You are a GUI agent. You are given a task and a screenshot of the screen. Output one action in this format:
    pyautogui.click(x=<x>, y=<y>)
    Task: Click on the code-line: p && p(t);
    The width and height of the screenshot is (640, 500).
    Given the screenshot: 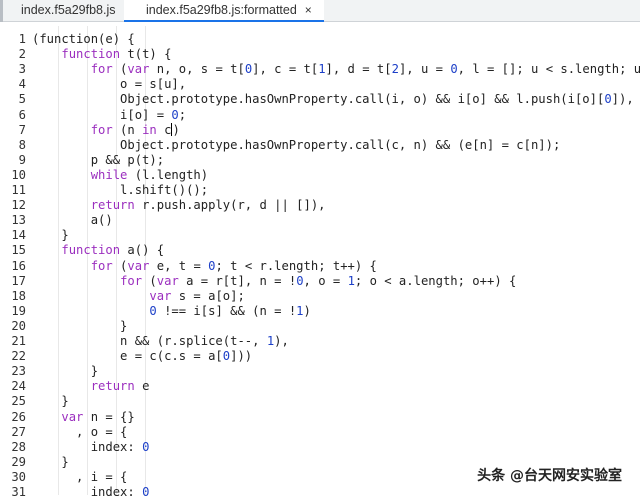 What is the action you would take?
    pyautogui.click(x=98, y=160)
    